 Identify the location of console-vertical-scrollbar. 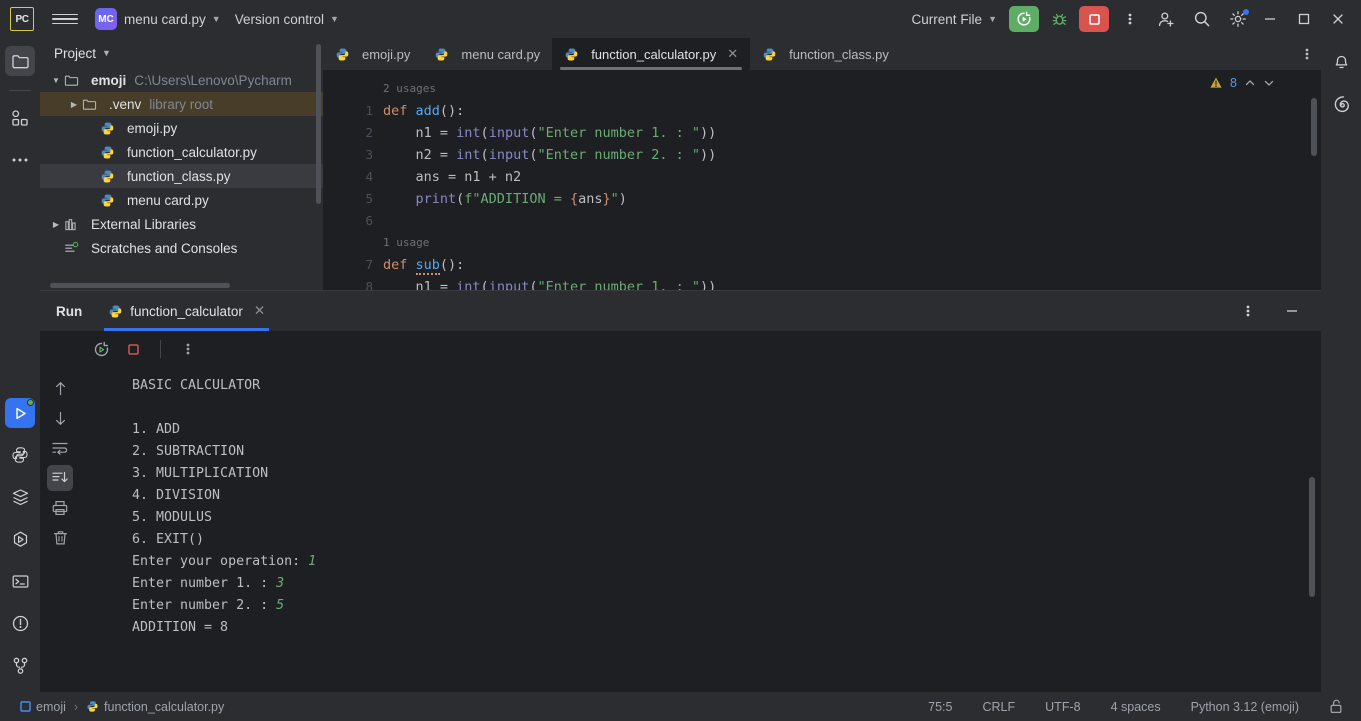
(1312, 537).